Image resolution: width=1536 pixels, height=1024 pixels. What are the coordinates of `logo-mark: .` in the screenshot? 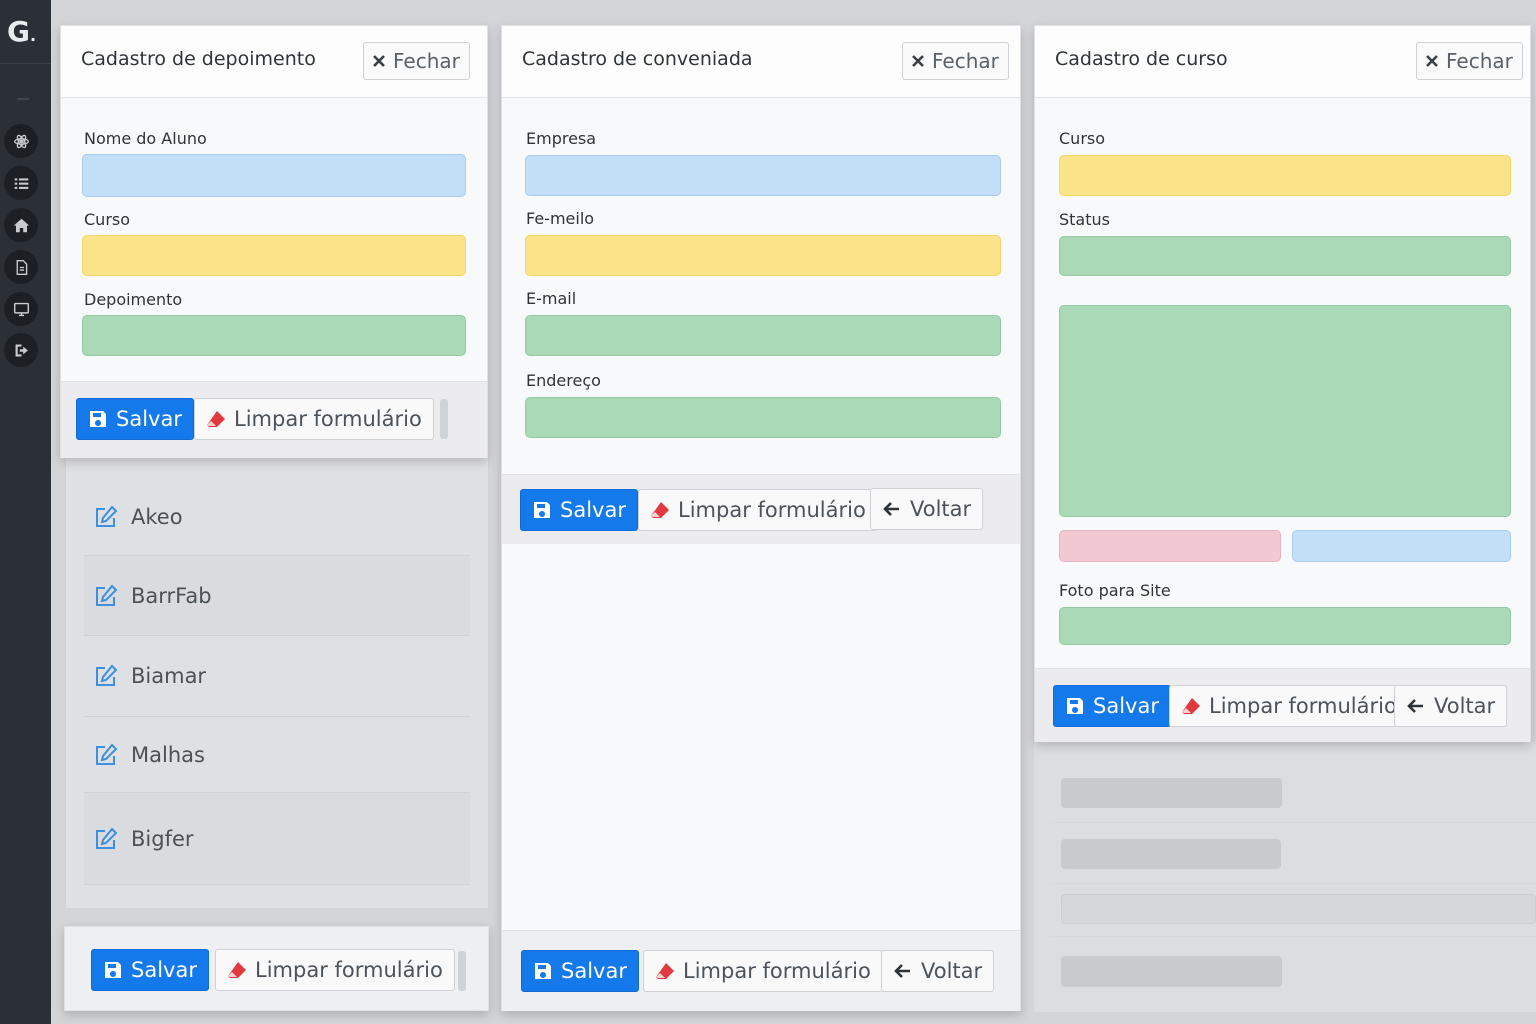 It's located at (33, 35).